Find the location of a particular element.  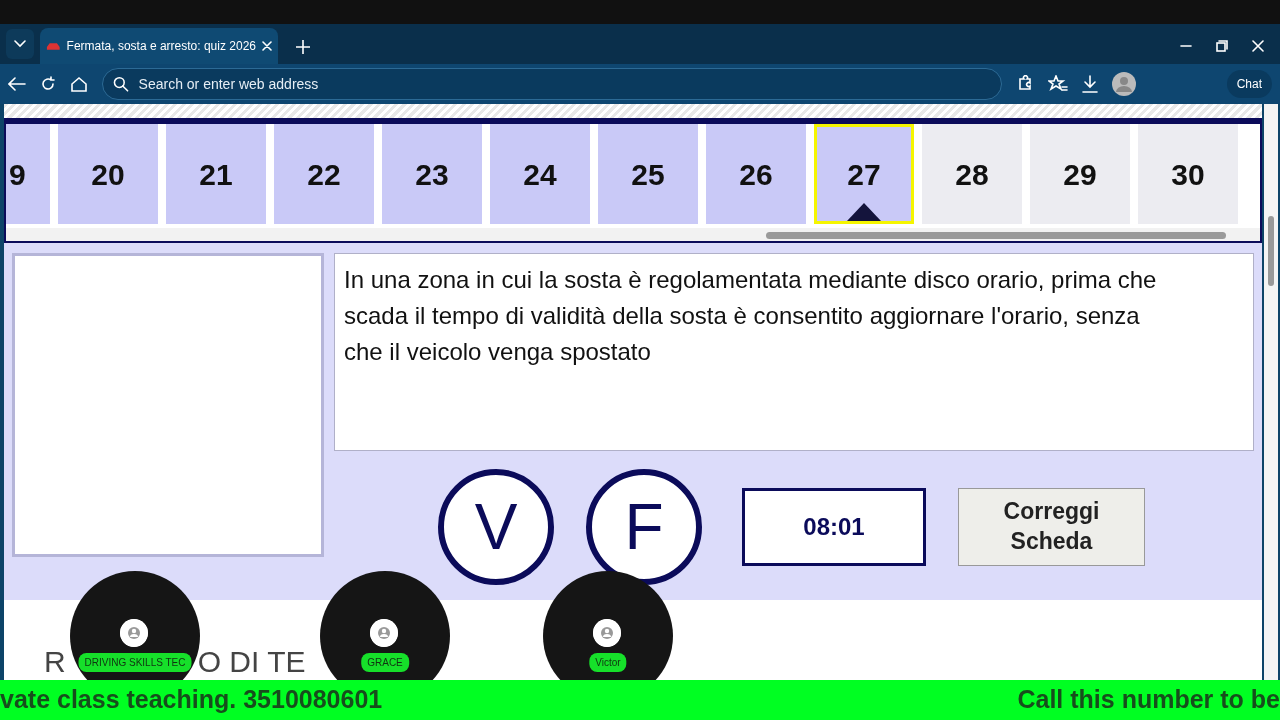

question-number-tab: 27 is located at coordinates (864, 174).